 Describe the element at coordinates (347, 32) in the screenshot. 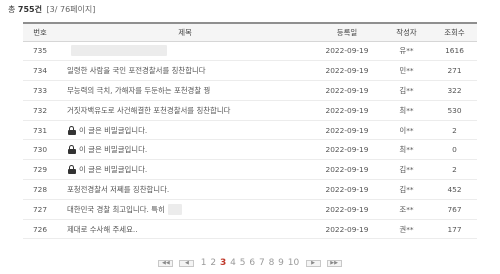

I see `column-header-date: 등록일` at that location.